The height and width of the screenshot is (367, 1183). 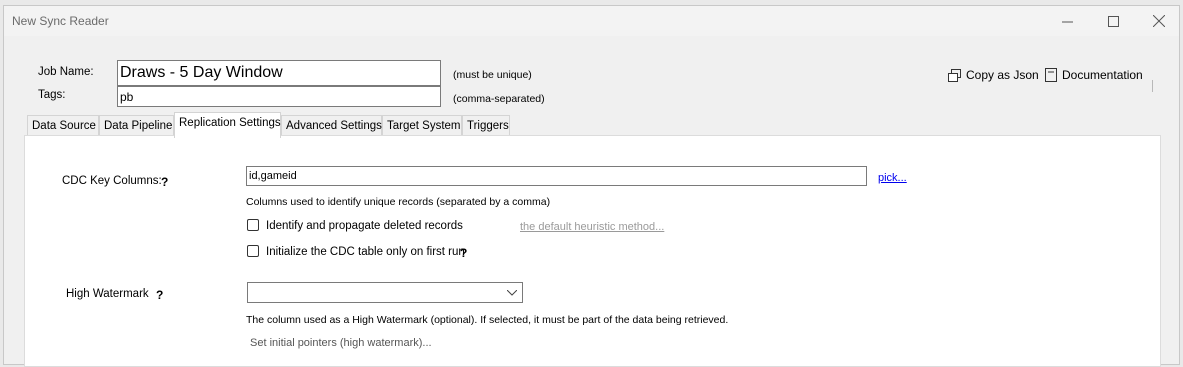 I want to click on job-name-hint: (must be unique), so click(x=492, y=75).